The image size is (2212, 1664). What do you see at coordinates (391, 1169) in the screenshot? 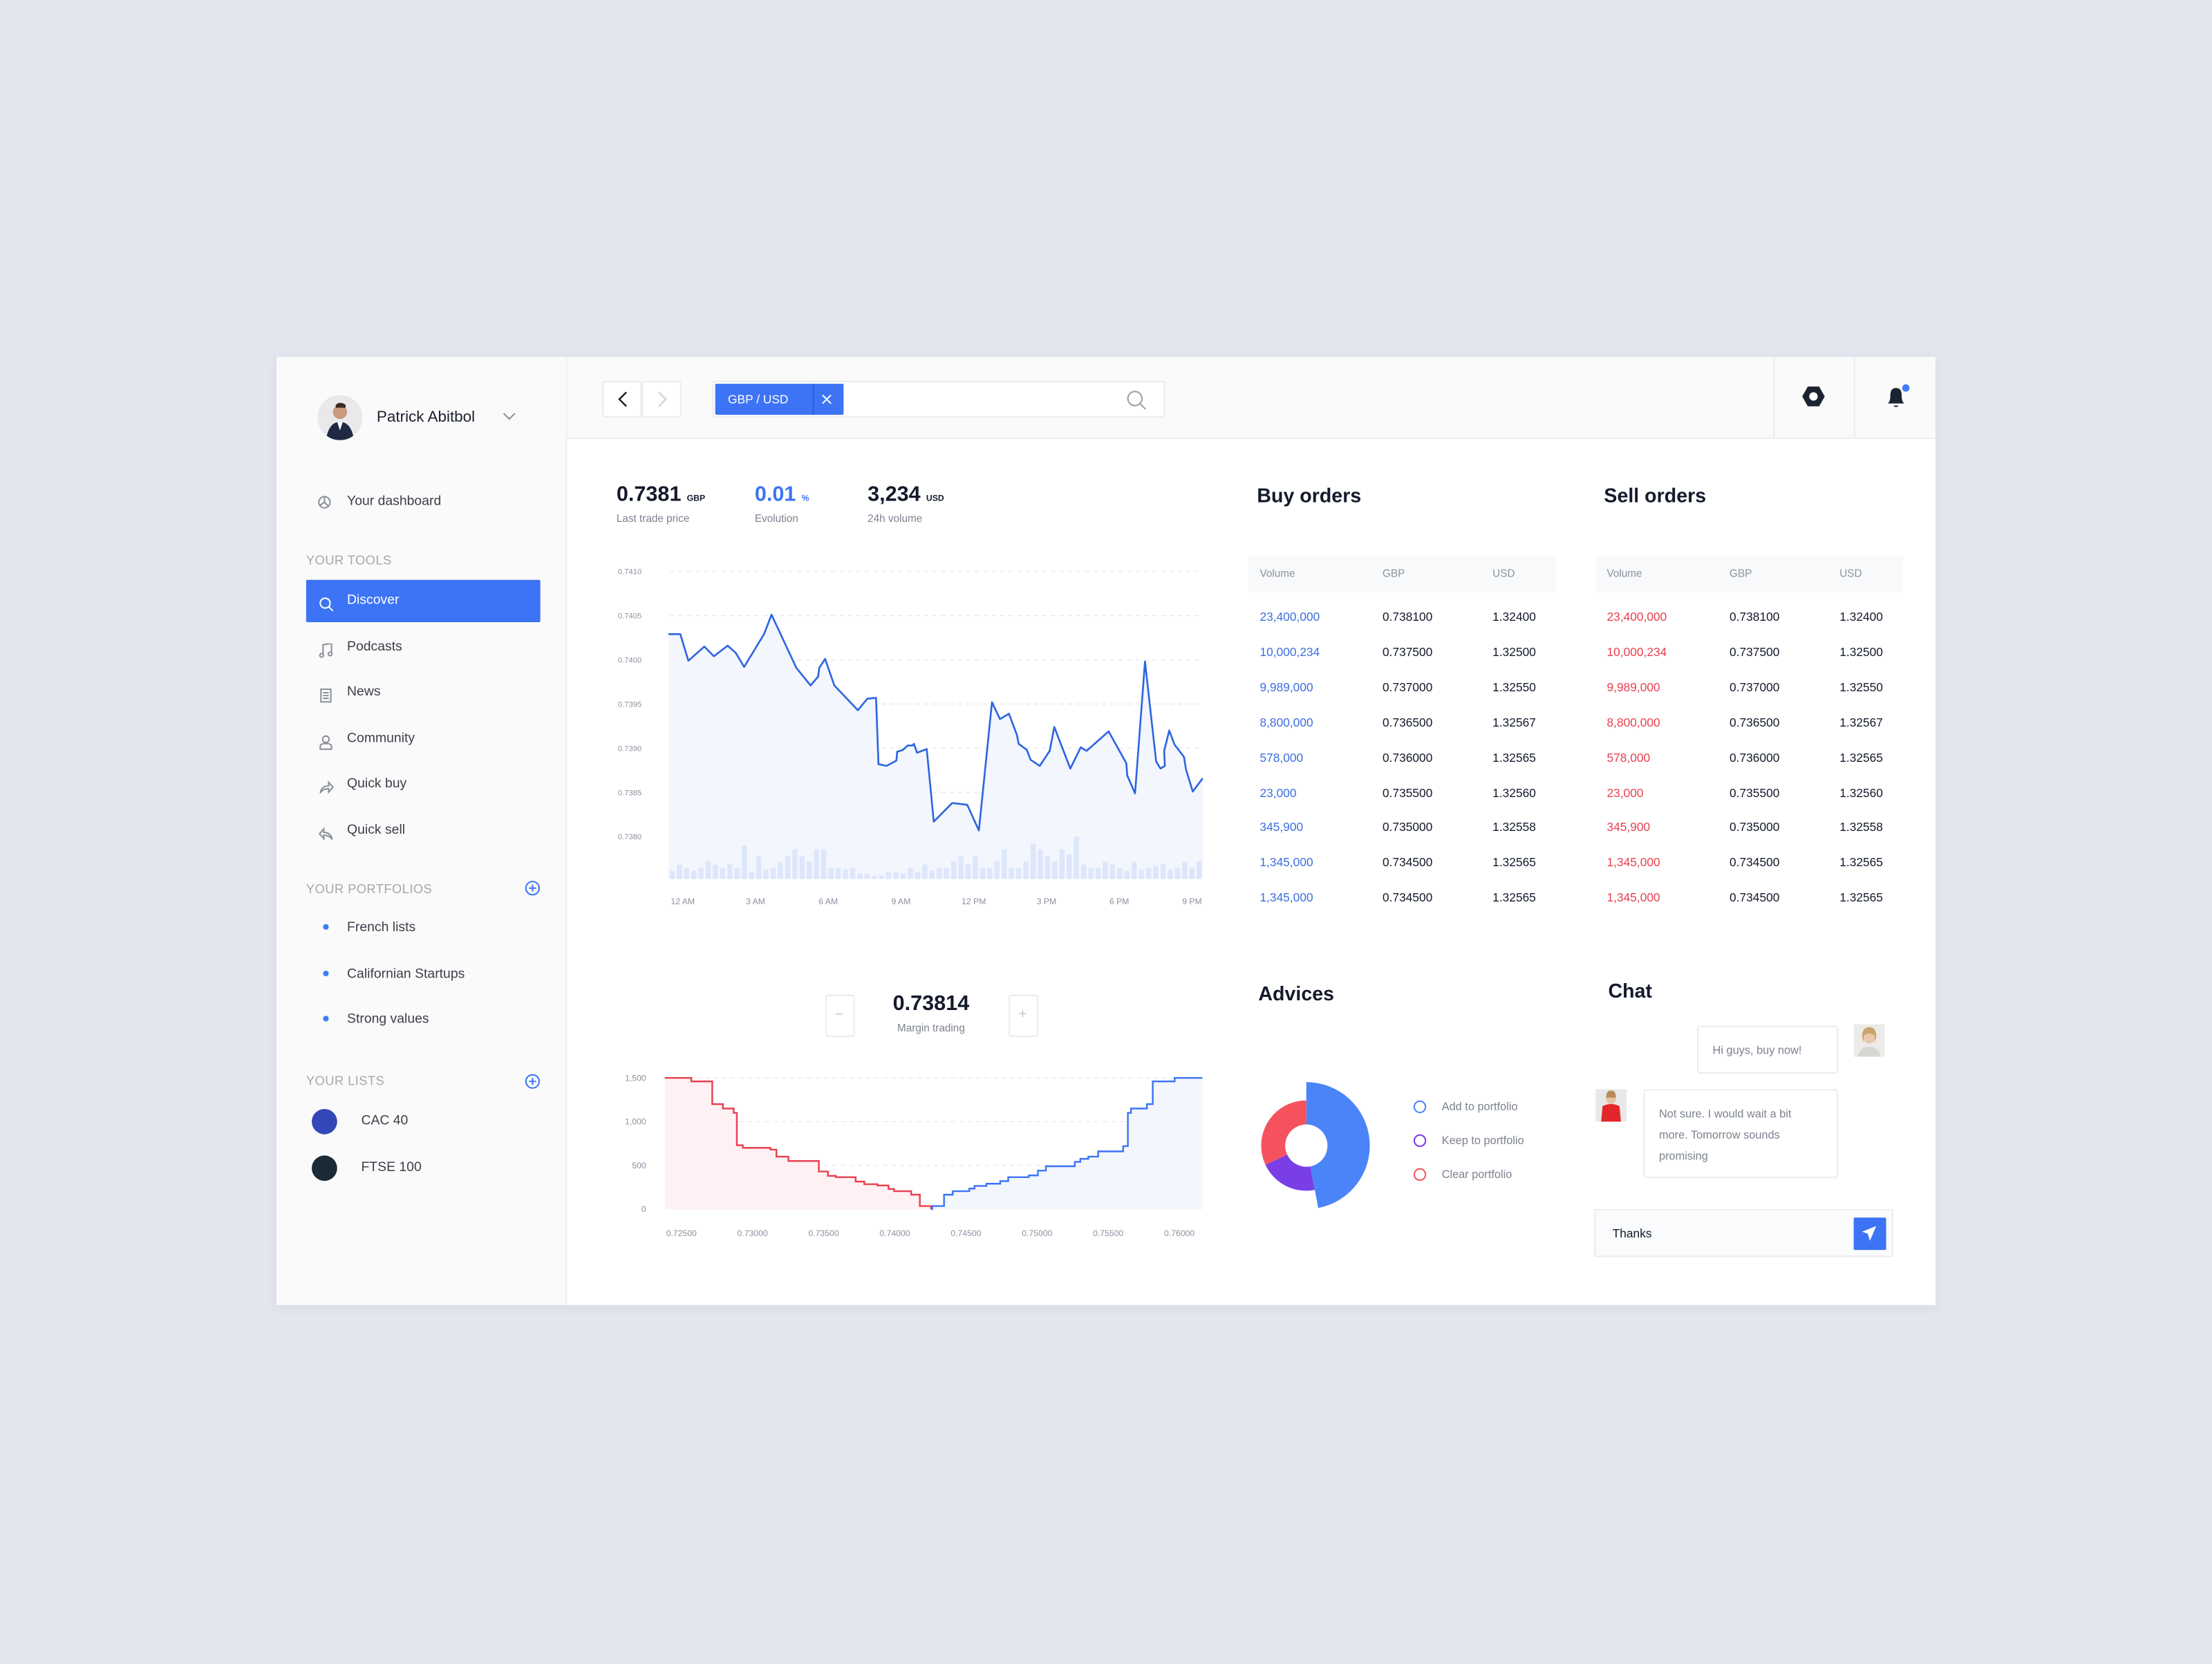
I see `list-item: FTSE 100` at bounding box center [391, 1169].